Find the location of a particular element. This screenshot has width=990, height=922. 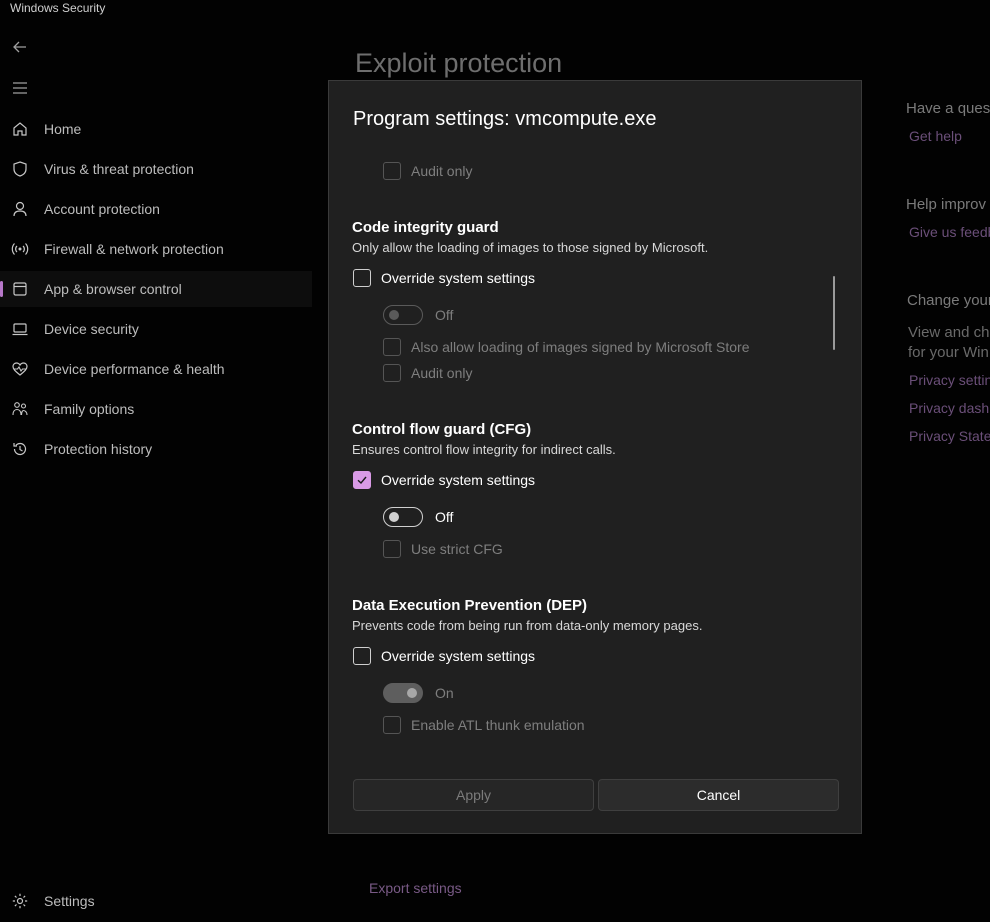

sidebar-item-app-browser: App & browser control is located at coordinates (156, 289).